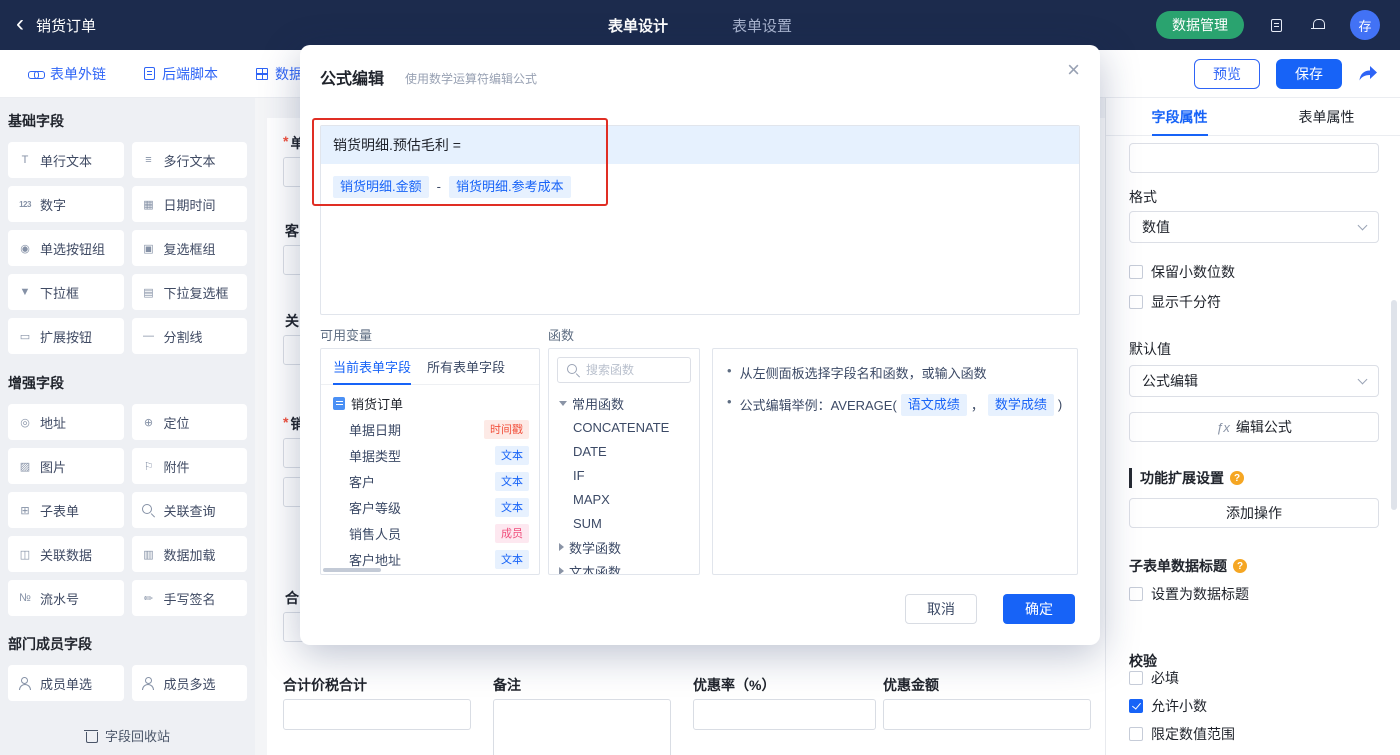 Image resolution: width=1400 pixels, height=755 pixels. Describe the element at coordinates (1039, 609) in the screenshot. I see `ok-button: 确定` at that location.